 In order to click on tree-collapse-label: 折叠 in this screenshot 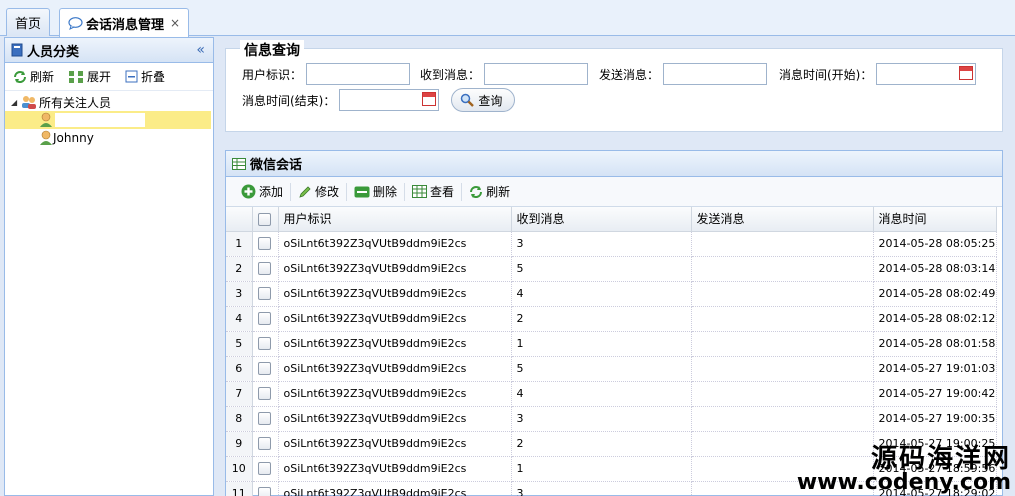, I will do `click(153, 77)`.